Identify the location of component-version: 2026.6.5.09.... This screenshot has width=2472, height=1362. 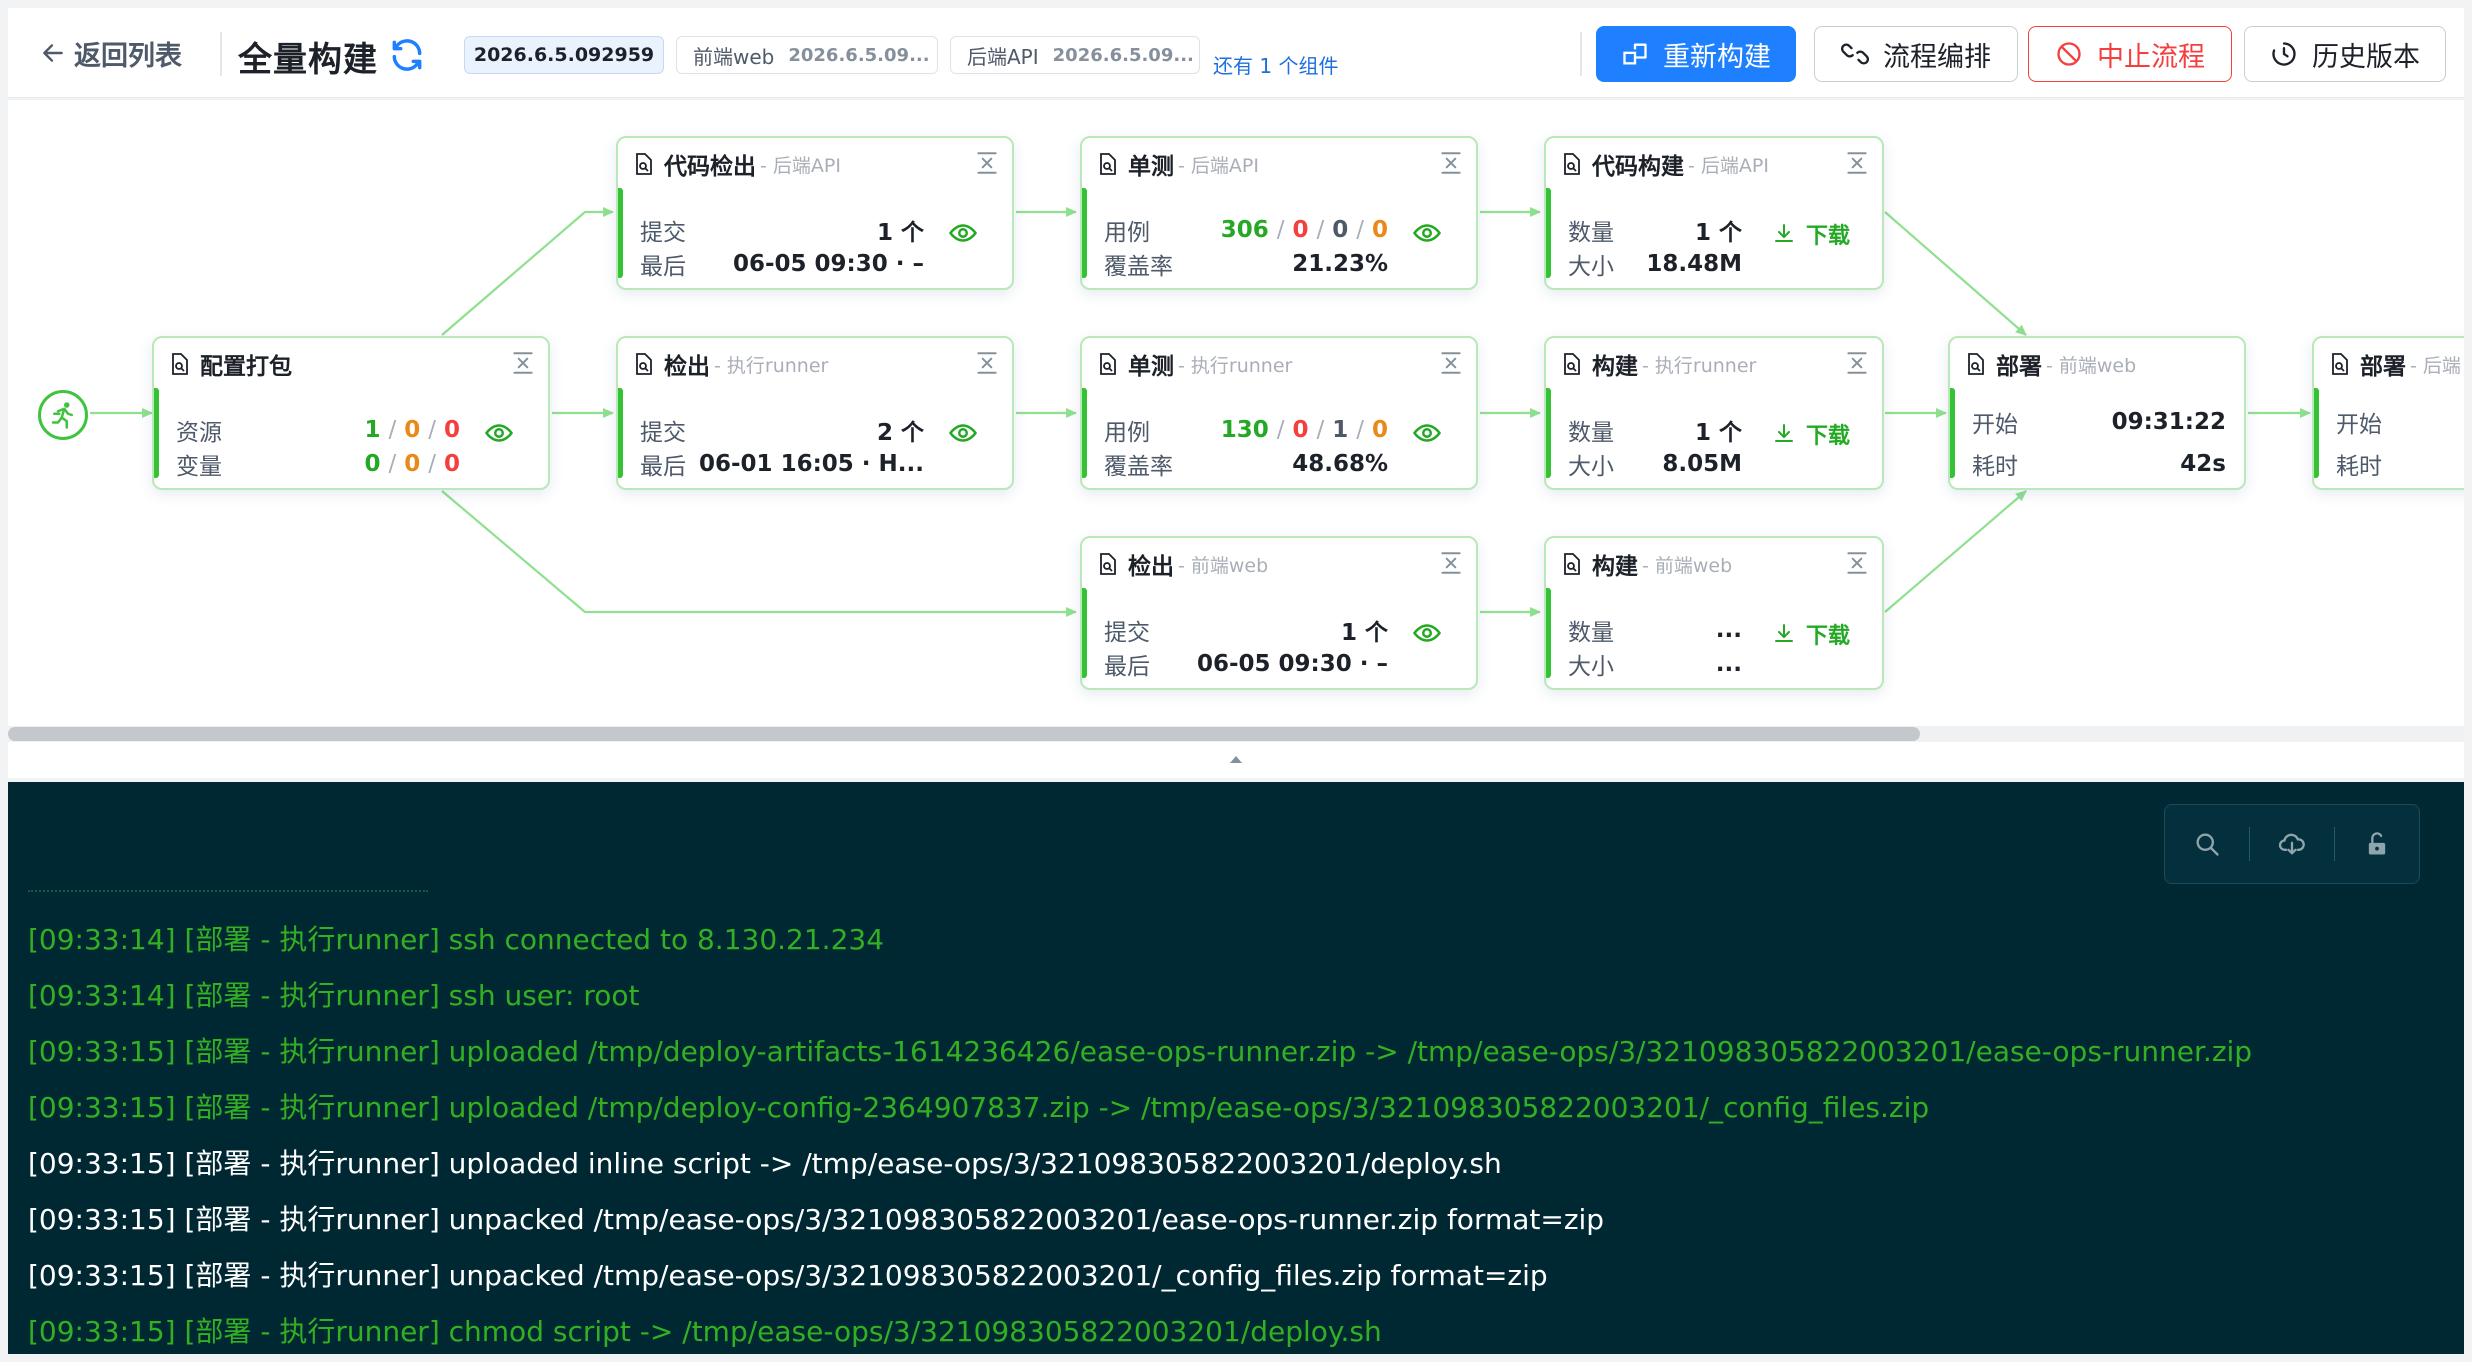
(859, 55).